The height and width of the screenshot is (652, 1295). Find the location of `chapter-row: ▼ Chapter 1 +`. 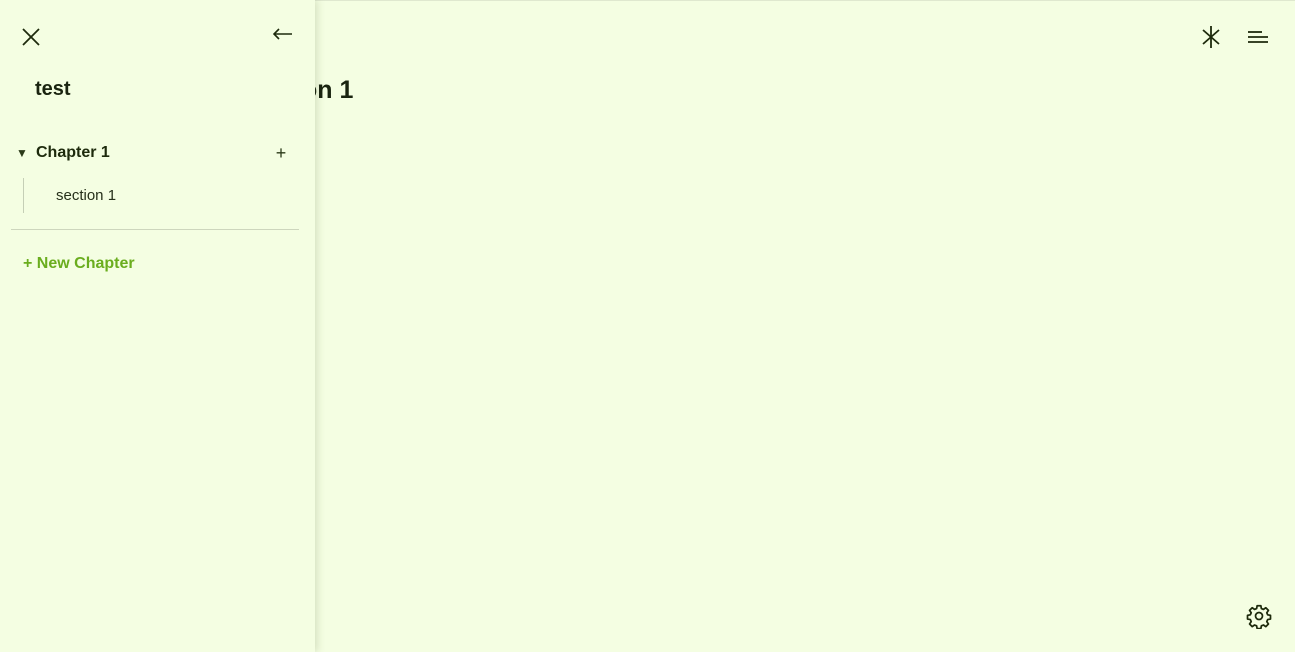

chapter-row: ▼ Chapter 1 + is located at coordinates (156, 154).